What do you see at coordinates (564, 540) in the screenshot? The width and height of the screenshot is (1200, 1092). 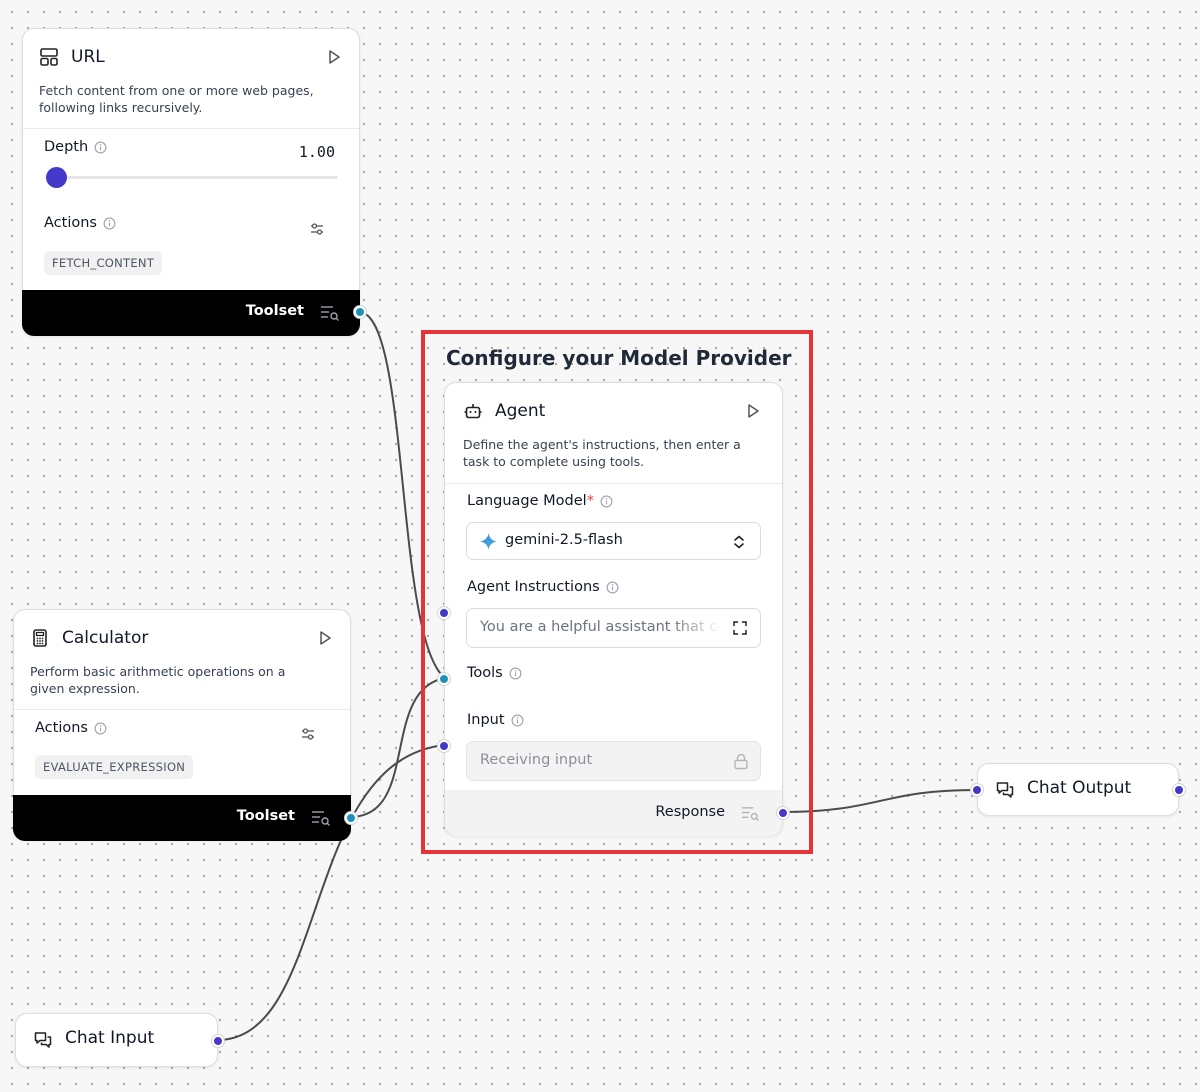 I see `language-model-value: gemini-2.5-flash` at bounding box center [564, 540].